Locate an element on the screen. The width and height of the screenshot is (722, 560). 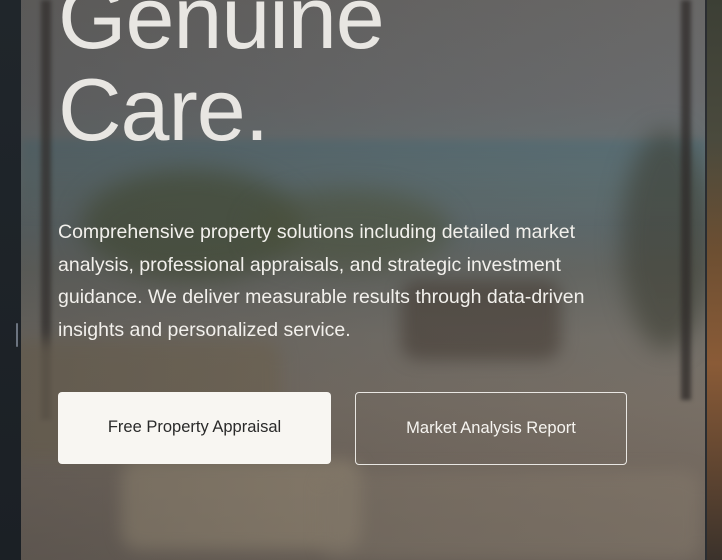
hero-headline: Genuine Care. is located at coordinates (221, 79).